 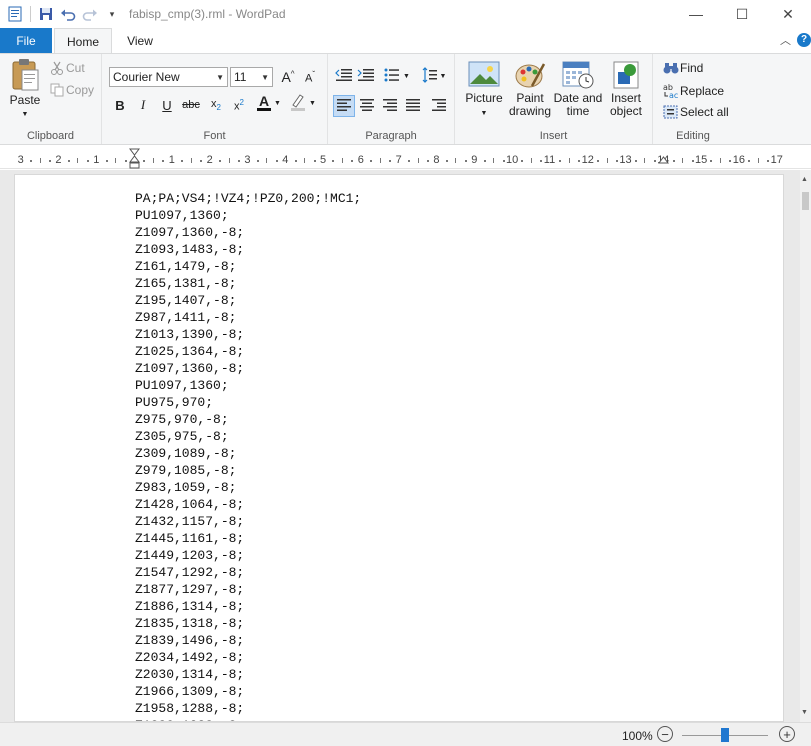 I want to click on document-line: Z1877,1297,-8;, so click(x=248, y=589).